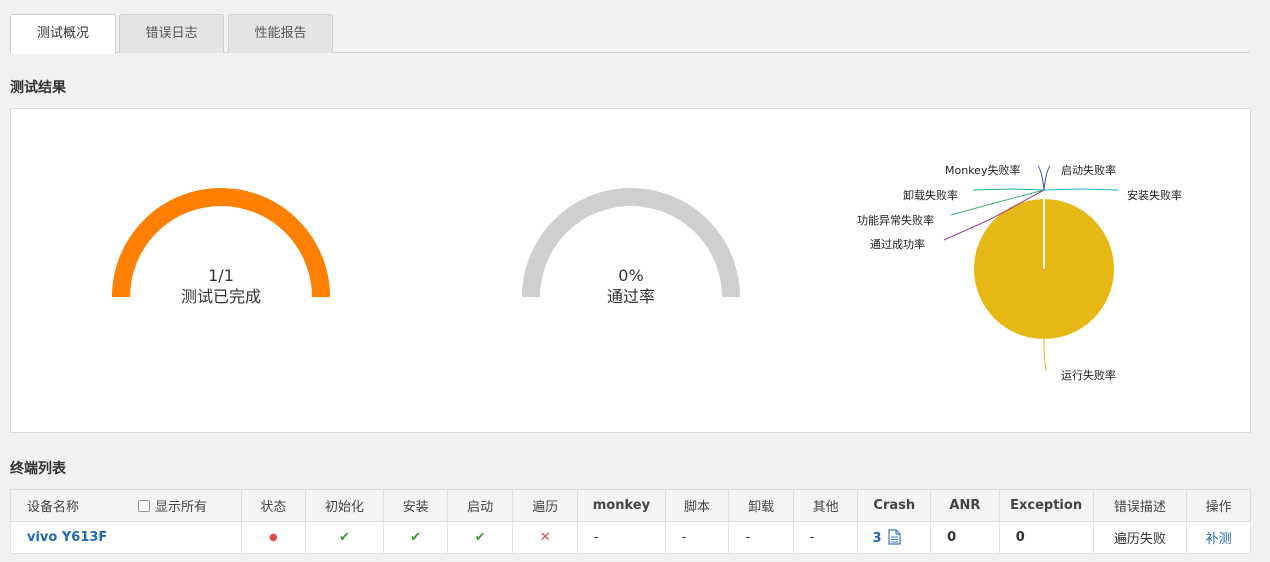  Describe the element at coordinates (1088, 170) in the screenshot. I see `label-launch-failure: 启动失败率` at that location.